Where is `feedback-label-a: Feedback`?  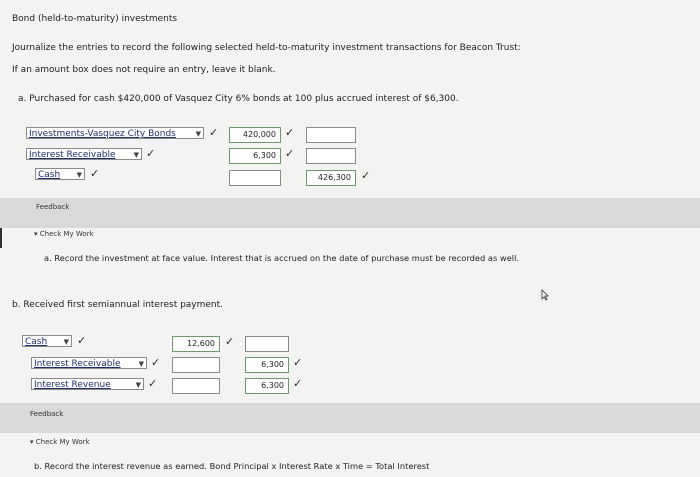 feedback-label-a: Feedback is located at coordinates (53, 207).